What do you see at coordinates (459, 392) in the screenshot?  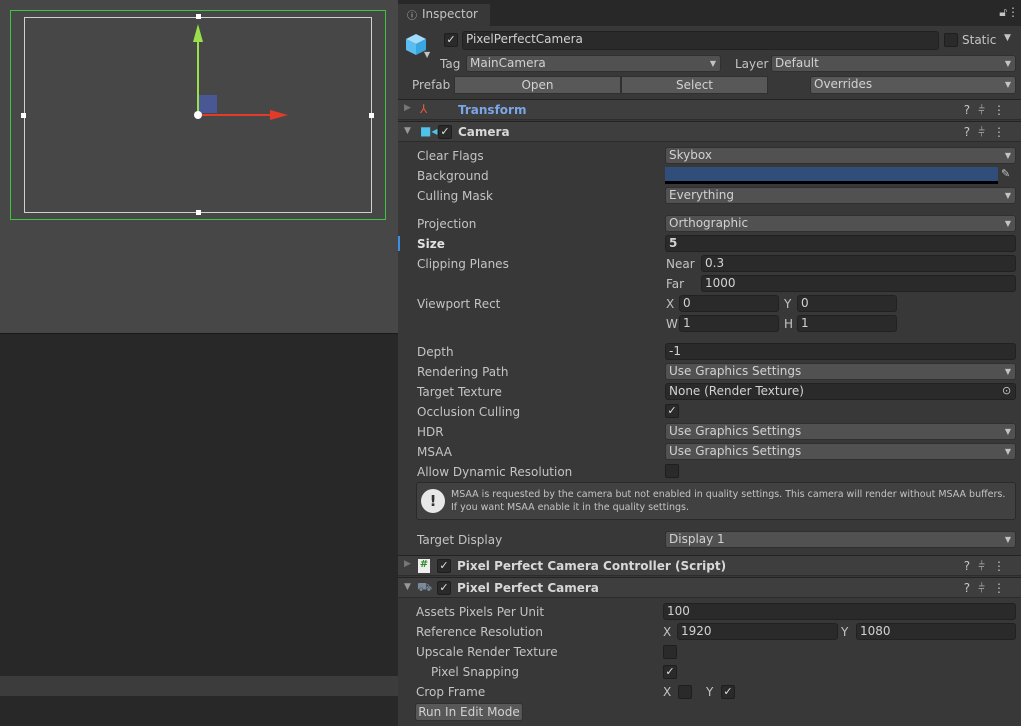 I see `target-texture-label: Target Texture` at bounding box center [459, 392].